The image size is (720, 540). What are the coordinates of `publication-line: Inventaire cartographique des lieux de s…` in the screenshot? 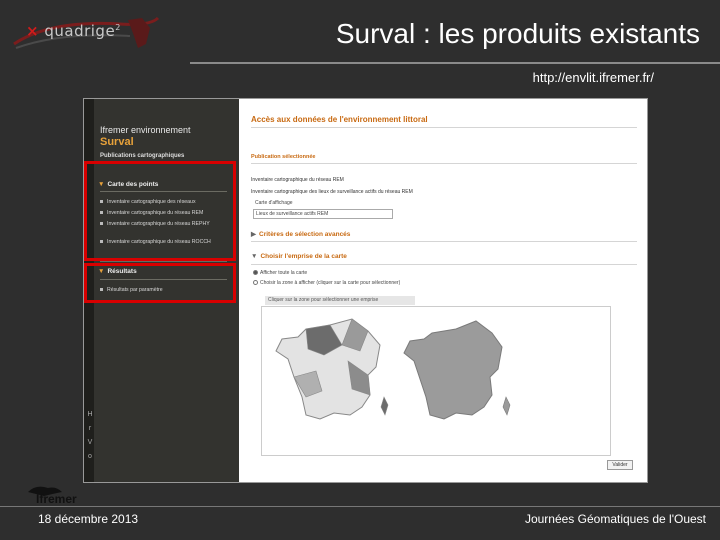 It's located at (332, 192).